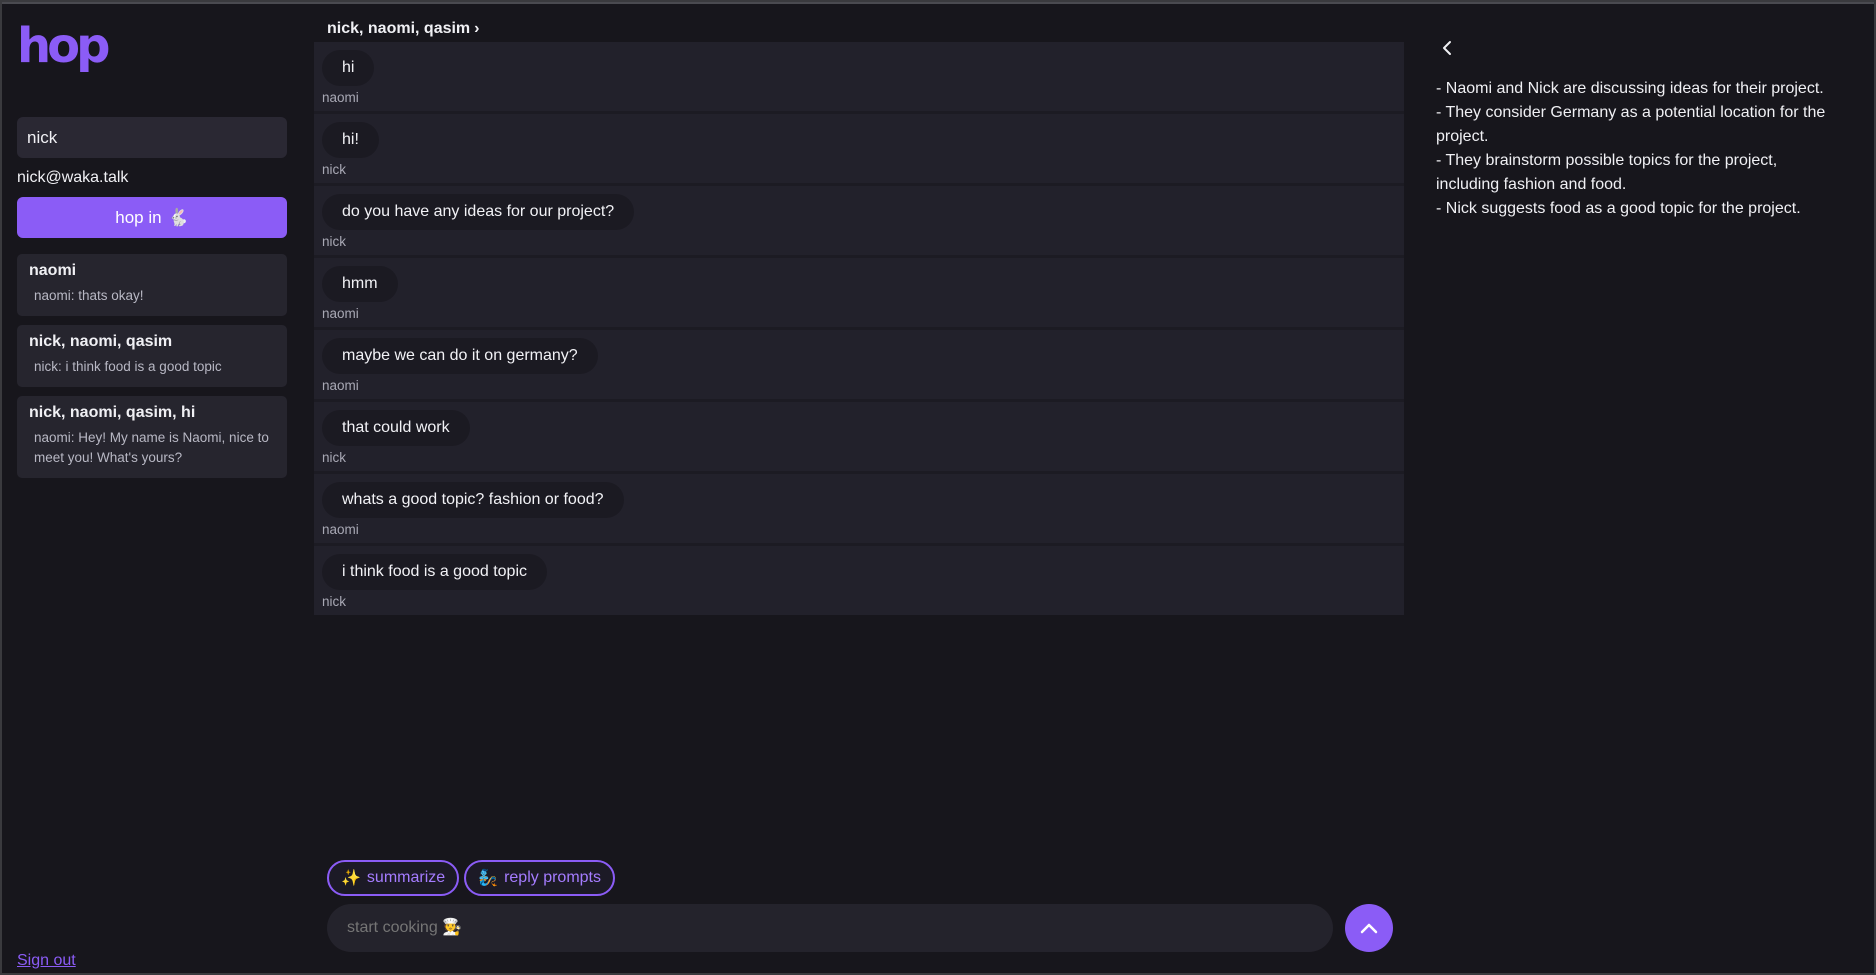 The image size is (1876, 975). What do you see at coordinates (473, 500) in the screenshot?
I see `message-bubble: whats a good topic? fashion or food?` at bounding box center [473, 500].